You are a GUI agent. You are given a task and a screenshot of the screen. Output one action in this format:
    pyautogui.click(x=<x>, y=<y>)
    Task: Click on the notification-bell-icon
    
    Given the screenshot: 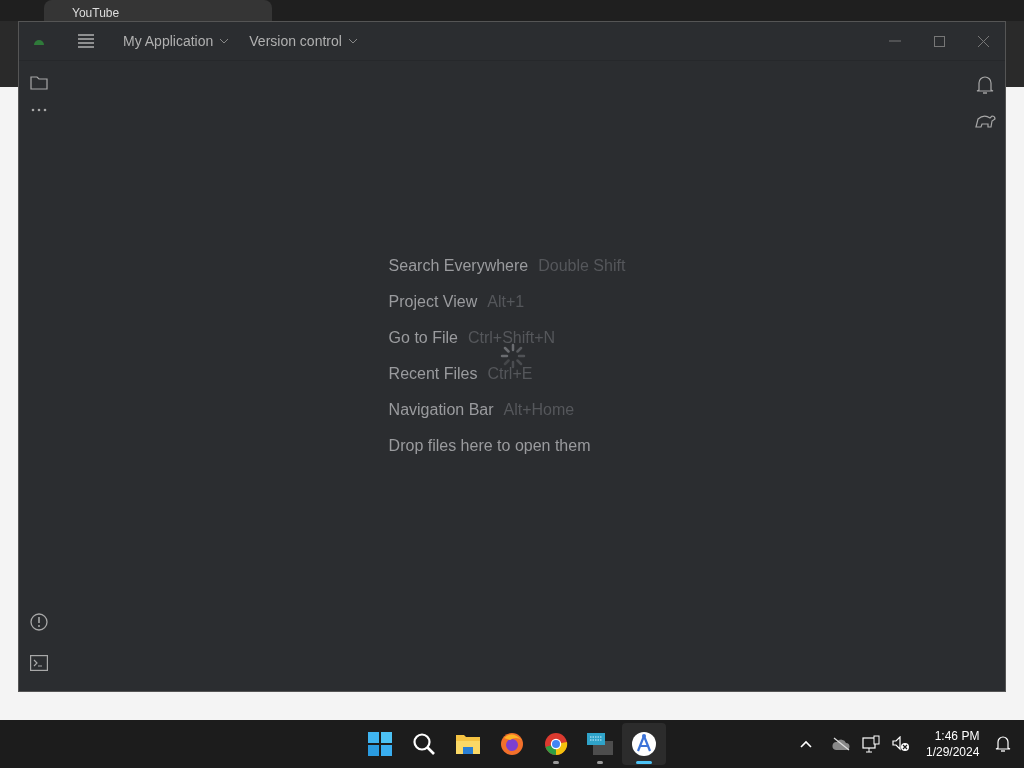 What is the action you would take?
    pyautogui.click(x=1003, y=744)
    